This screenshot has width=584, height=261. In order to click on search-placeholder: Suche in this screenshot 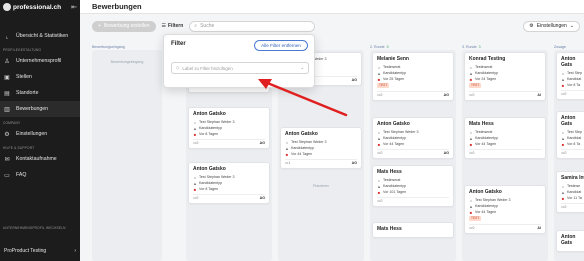, I will do `click(207, 26)`.